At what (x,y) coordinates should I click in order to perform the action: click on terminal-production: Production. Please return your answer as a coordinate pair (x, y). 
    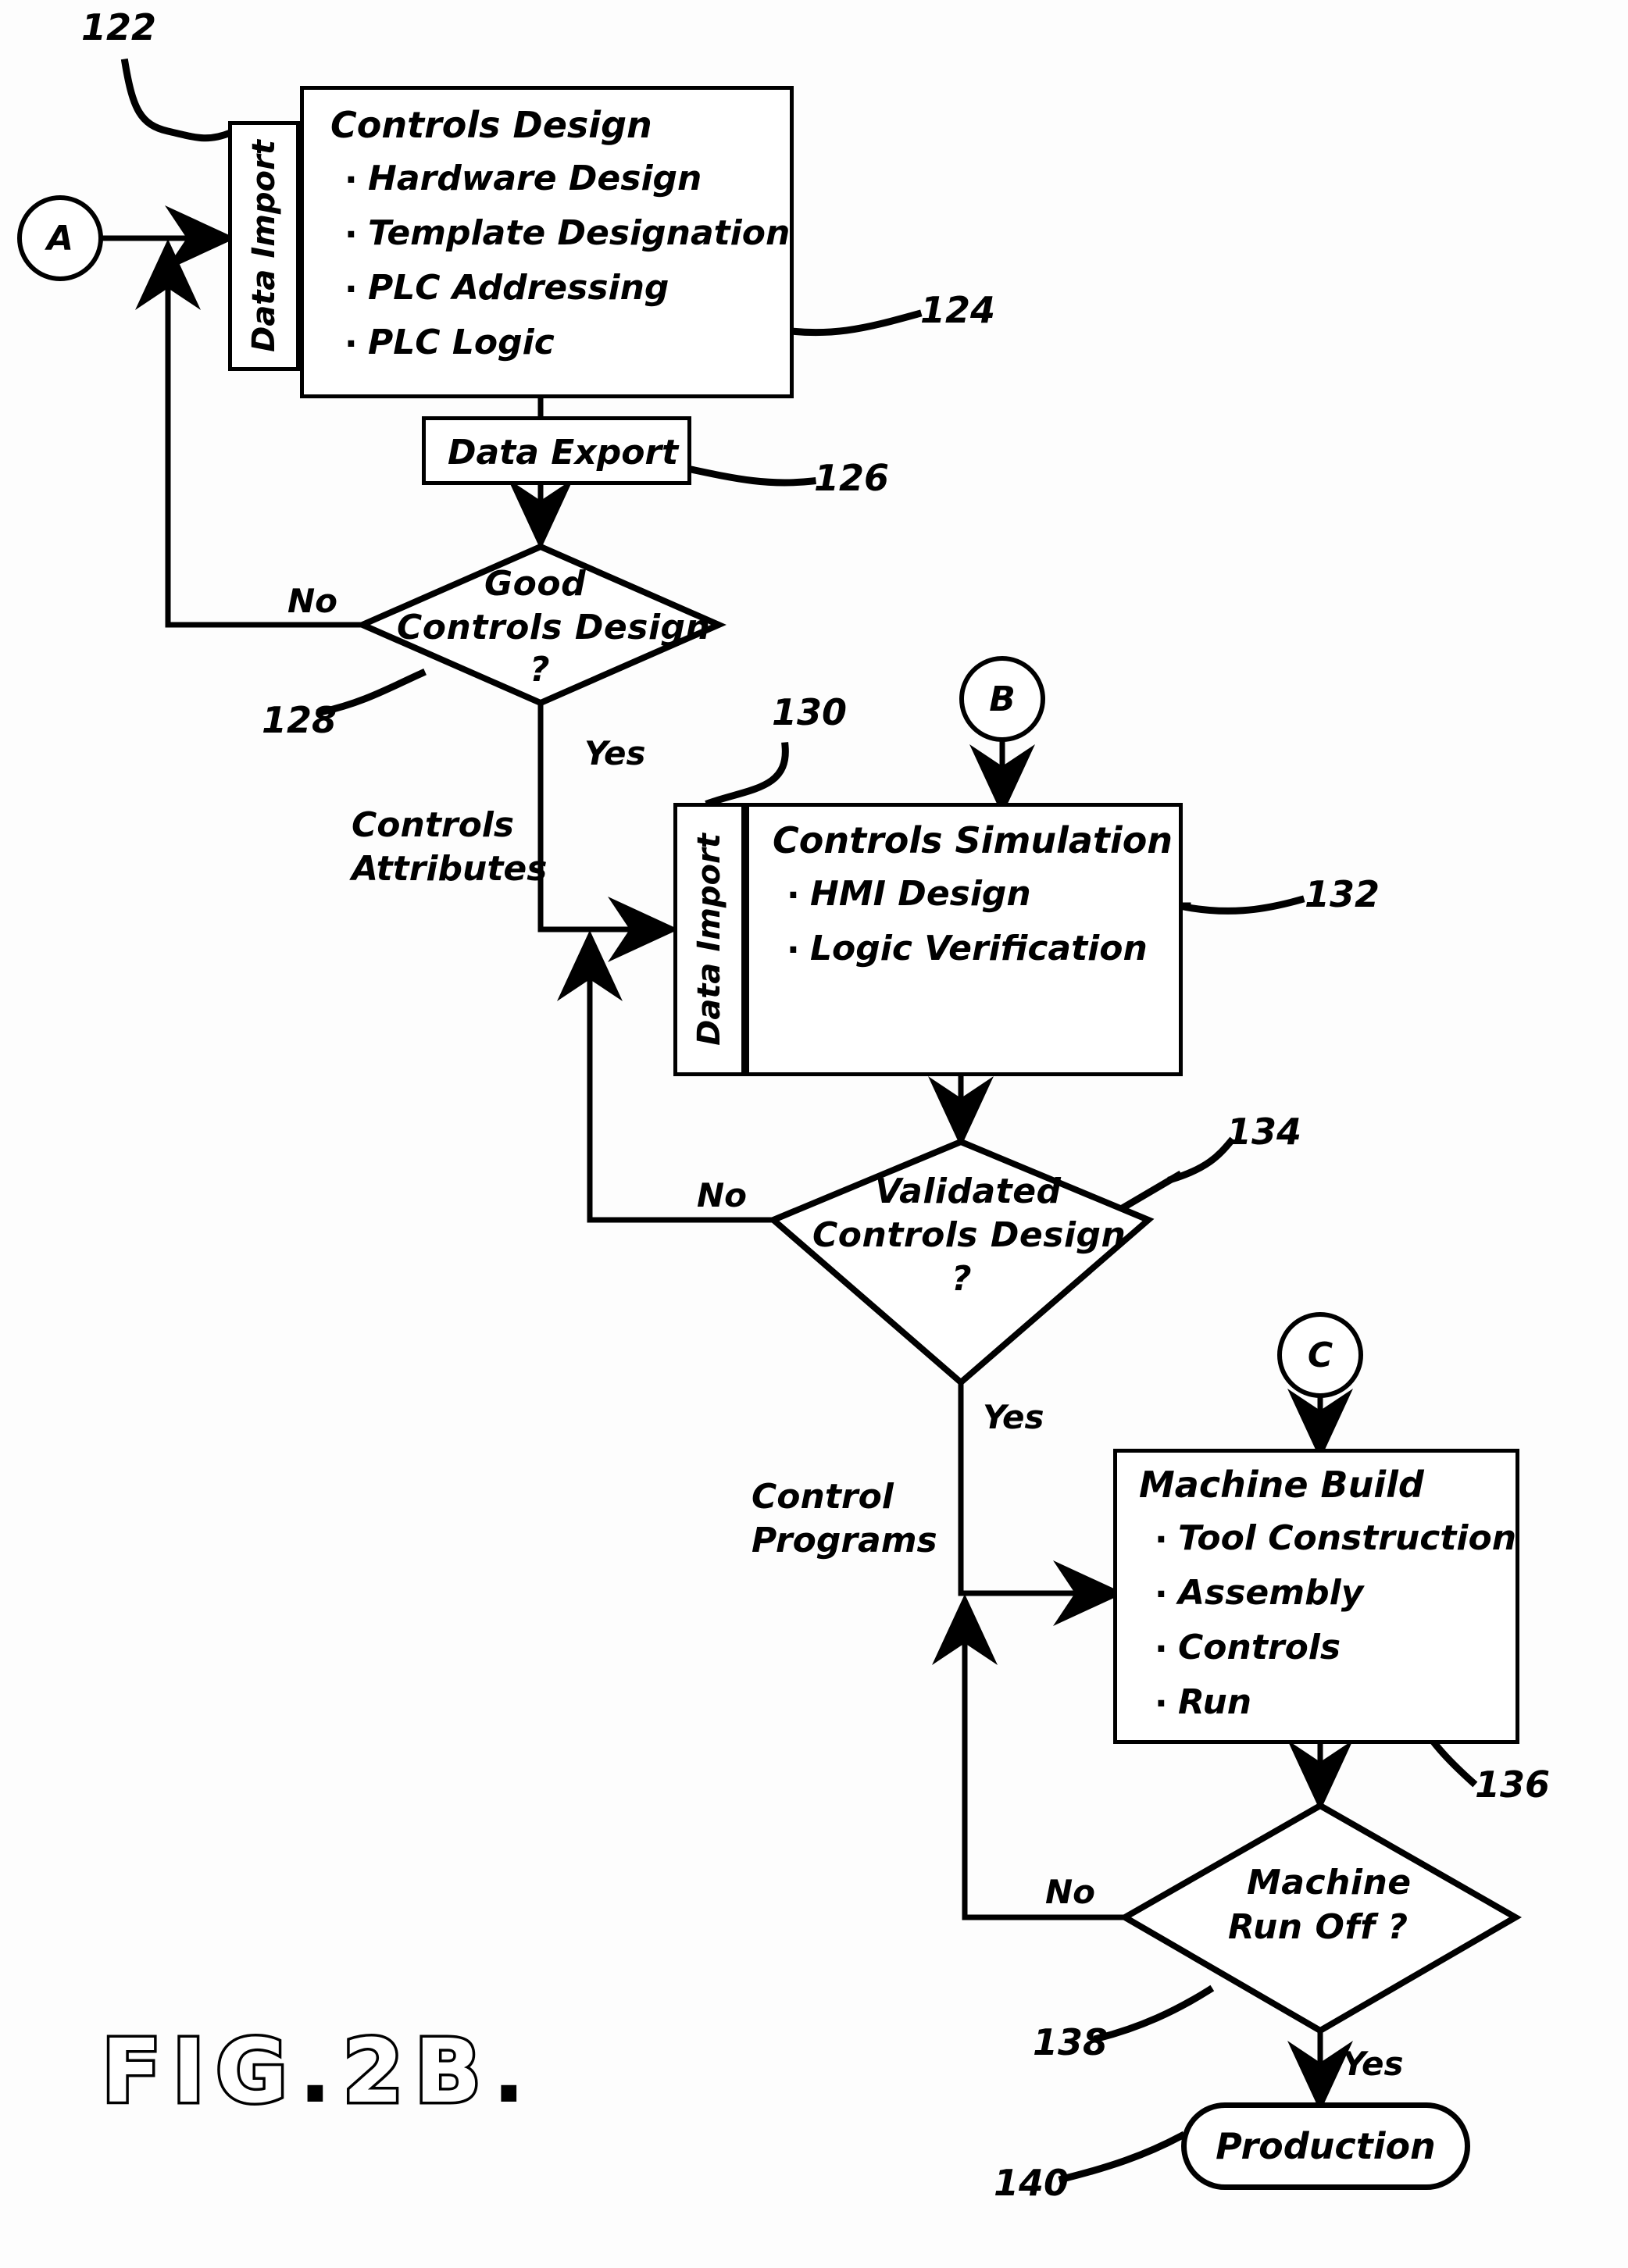
    Looking at the image, I should click on (1325, 2146).